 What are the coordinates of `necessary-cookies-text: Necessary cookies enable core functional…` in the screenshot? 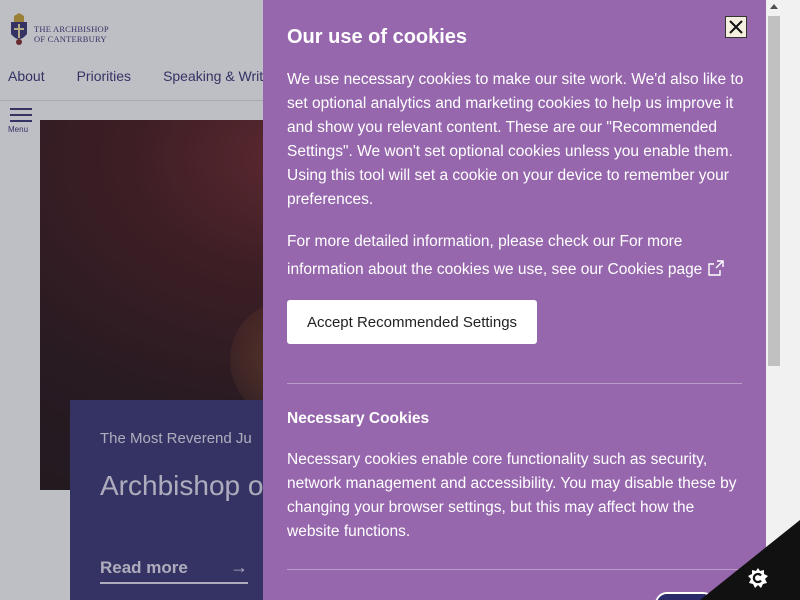 It's located at (512, 495).